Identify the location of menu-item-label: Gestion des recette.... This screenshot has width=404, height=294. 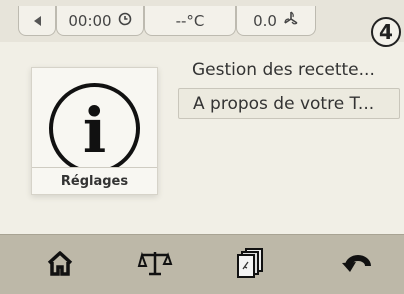
(283, 69).